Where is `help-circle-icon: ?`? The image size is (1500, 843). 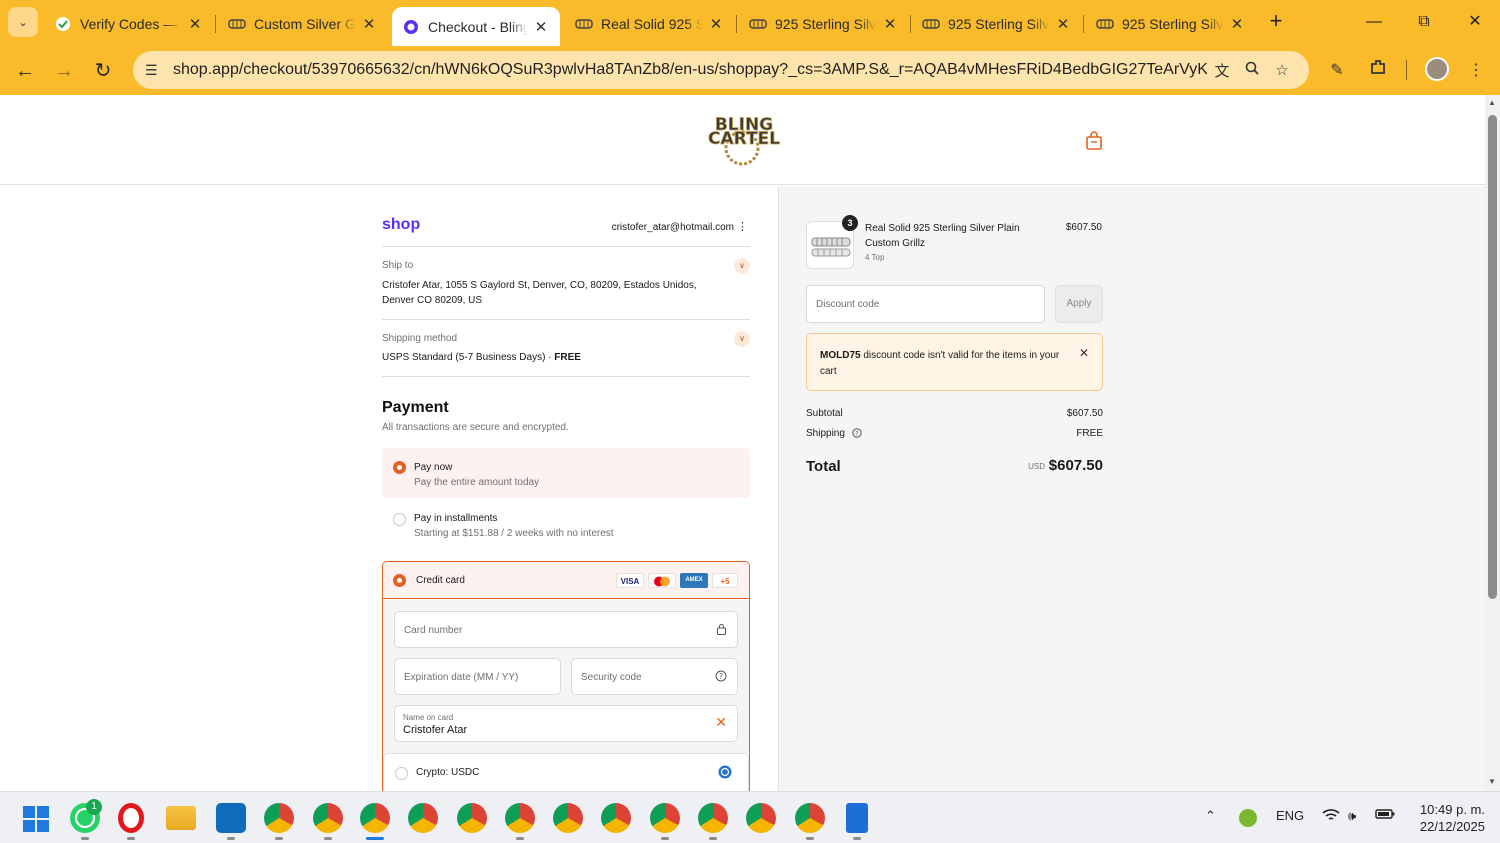
help-circle-icon: ? is located at coordinates (721, 677).